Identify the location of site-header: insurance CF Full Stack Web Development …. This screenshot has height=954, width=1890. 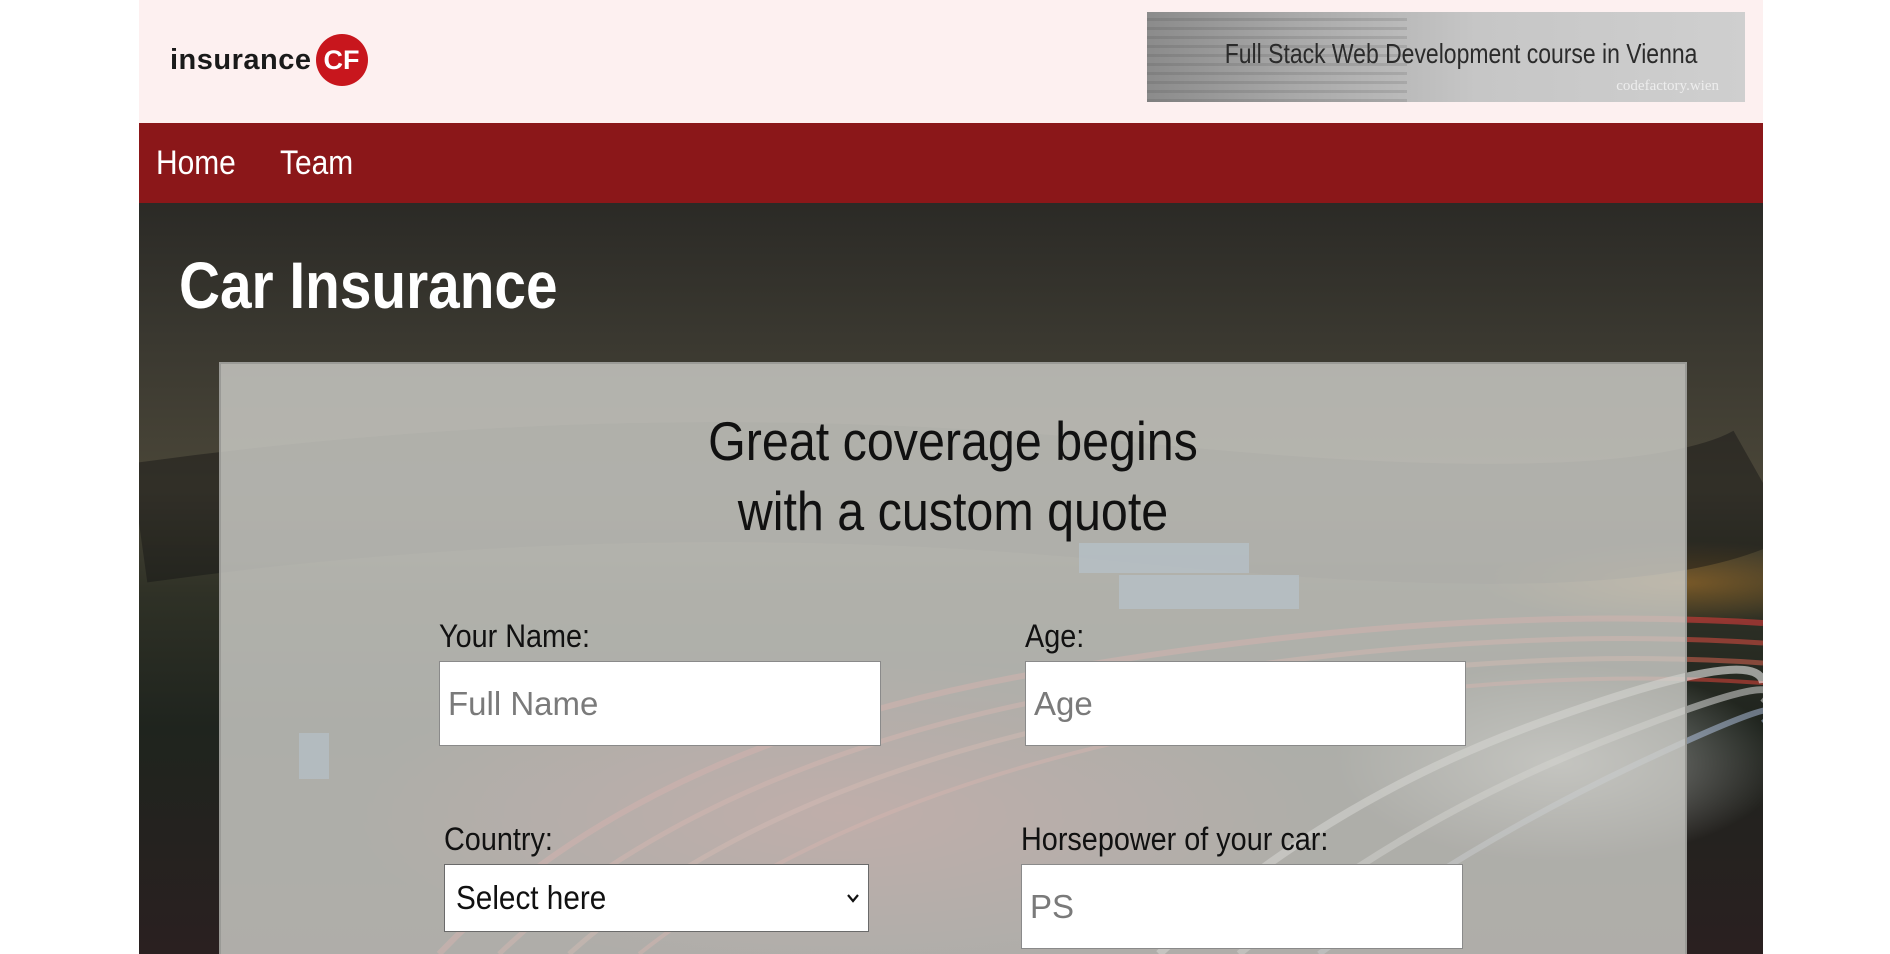
(951, 61).